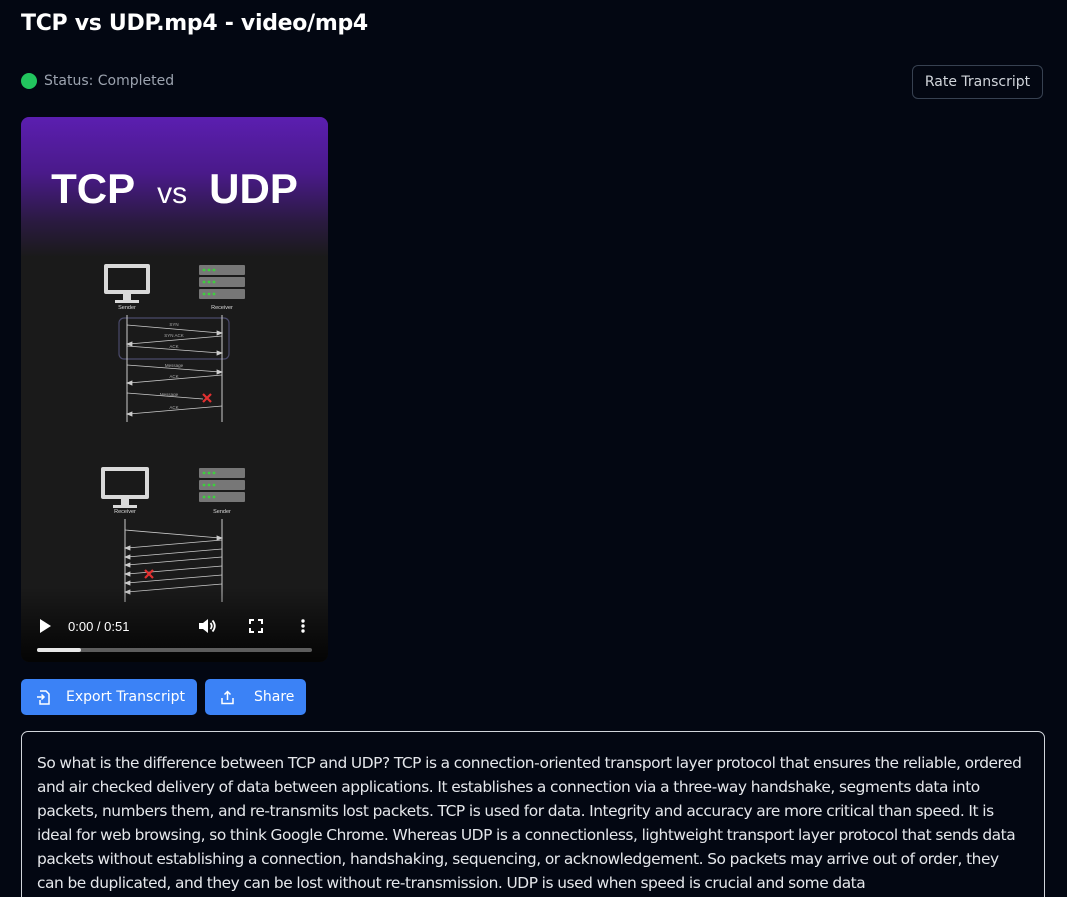 This screenshot has height=897, width=1067. I want to click on message-label: Message, so click(174, 365).